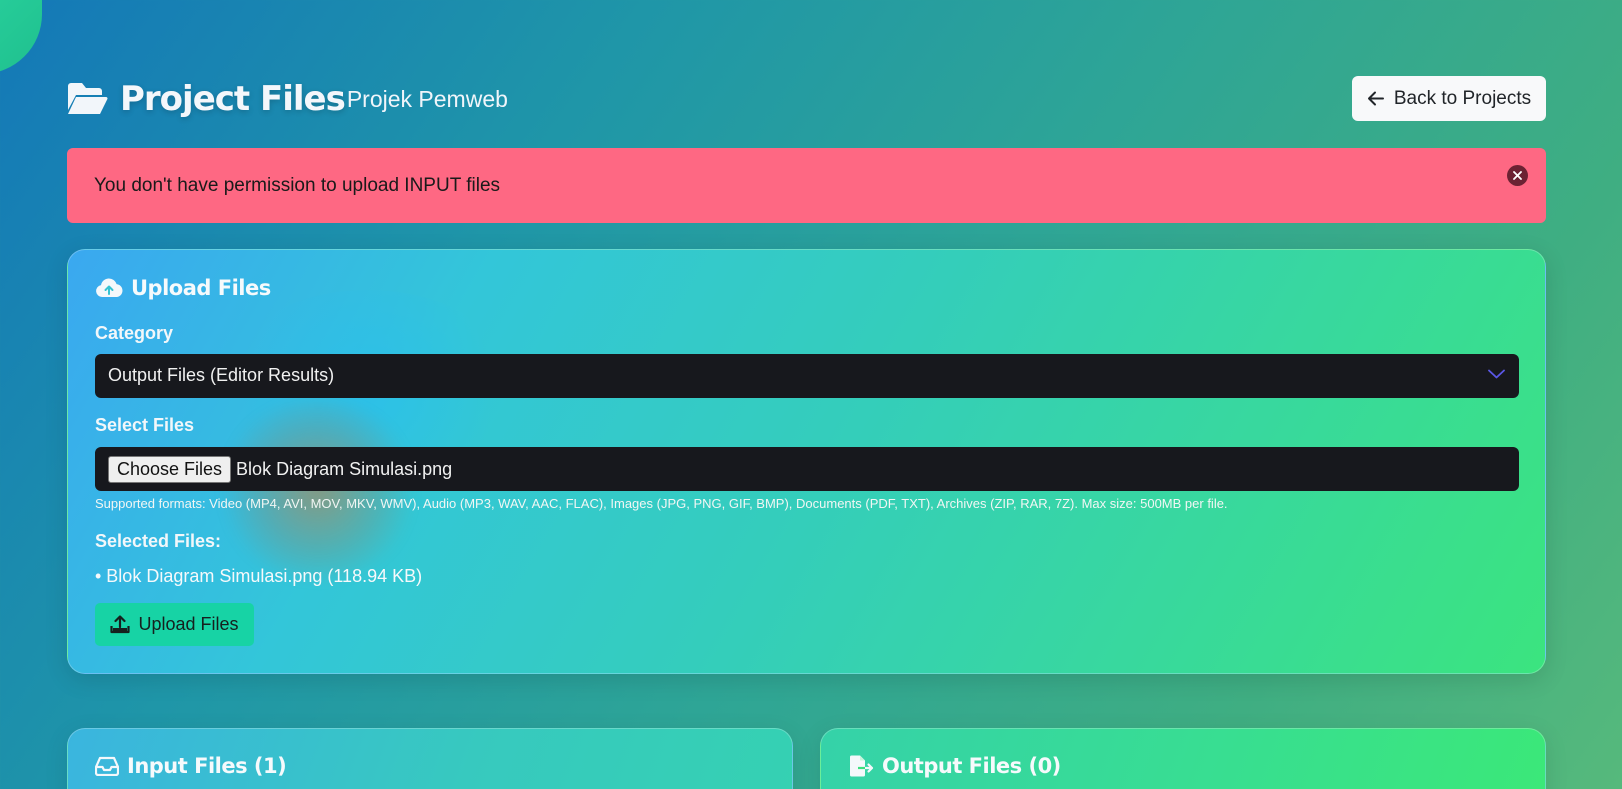 The width and height of the screenshot is (1622, 789). What do you see at coordinates (21, 37) in the screenshot?
I see `decorative-corner-blob` at bounding box center [21, 37].